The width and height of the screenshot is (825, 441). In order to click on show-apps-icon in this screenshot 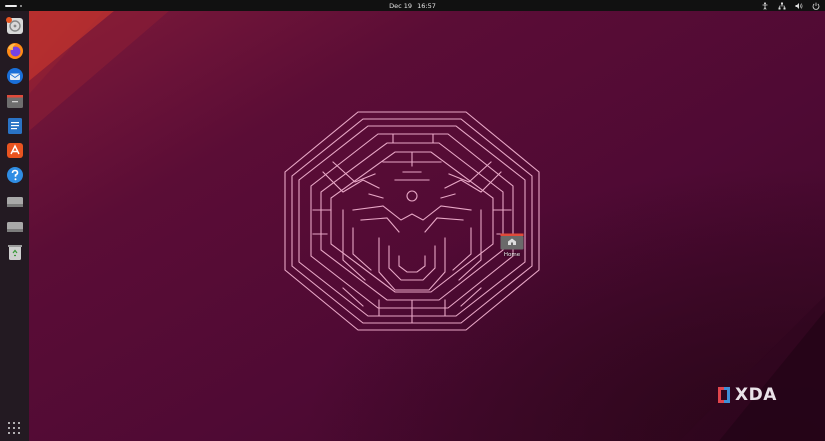, I will do `click(14, 428)`.